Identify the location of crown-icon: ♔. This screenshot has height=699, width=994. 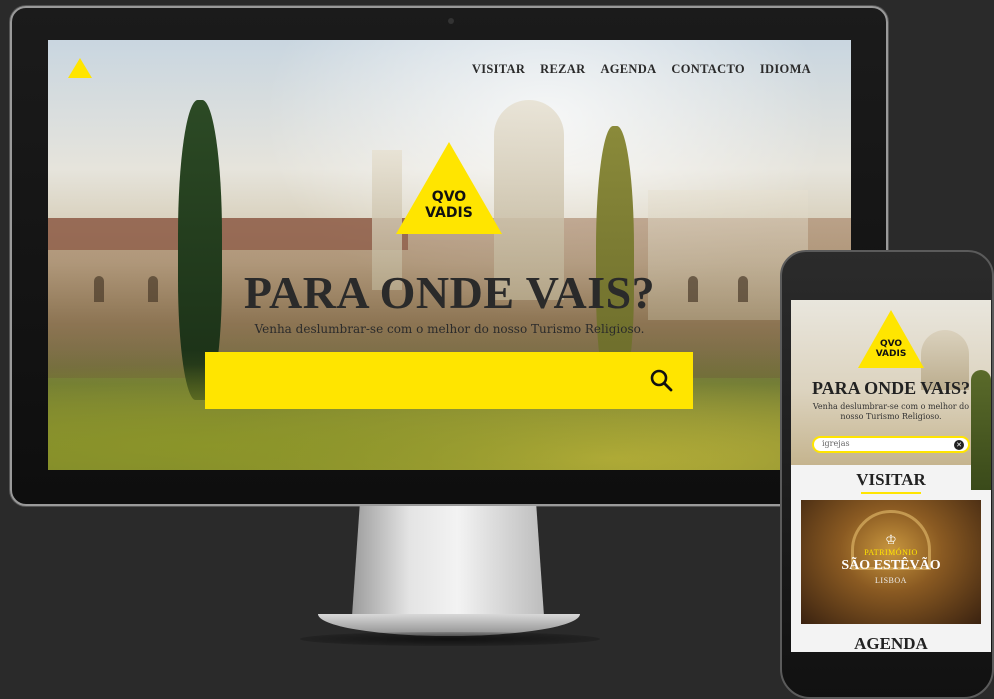
(891, 539).